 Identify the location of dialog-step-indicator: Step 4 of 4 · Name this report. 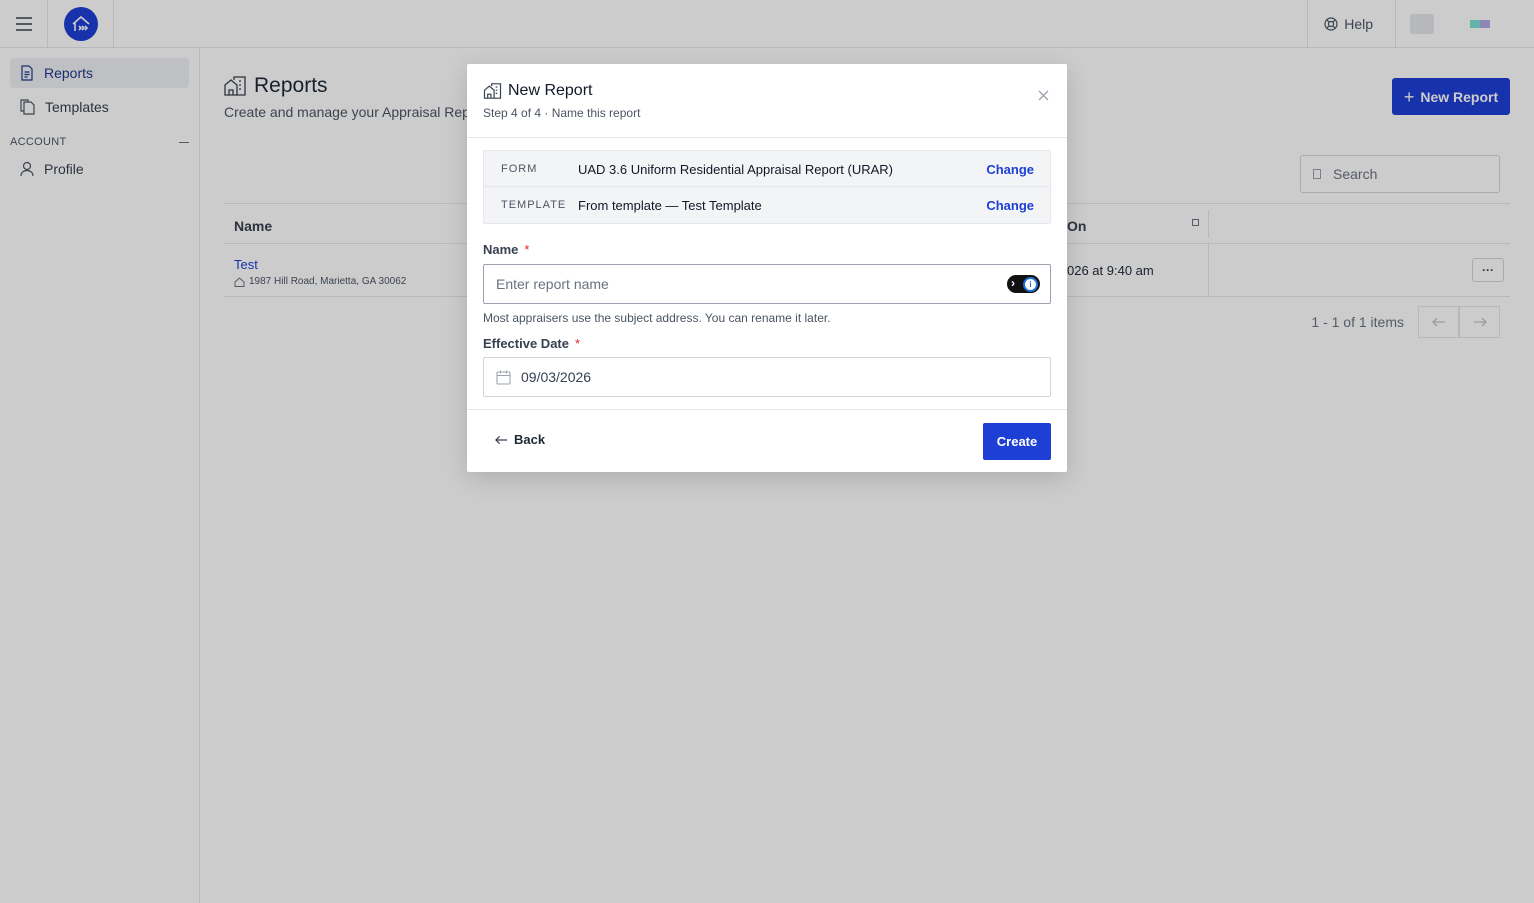
(562, 113).